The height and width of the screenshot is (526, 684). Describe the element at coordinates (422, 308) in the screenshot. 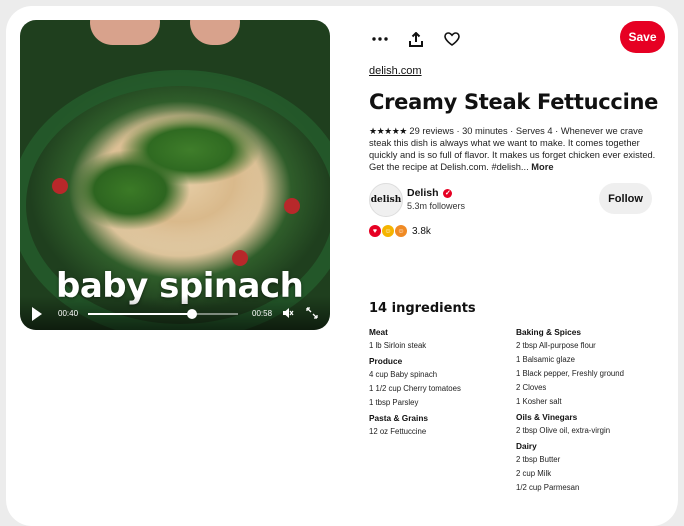

I see `ingredients-title: 14 ingredients` at that location.